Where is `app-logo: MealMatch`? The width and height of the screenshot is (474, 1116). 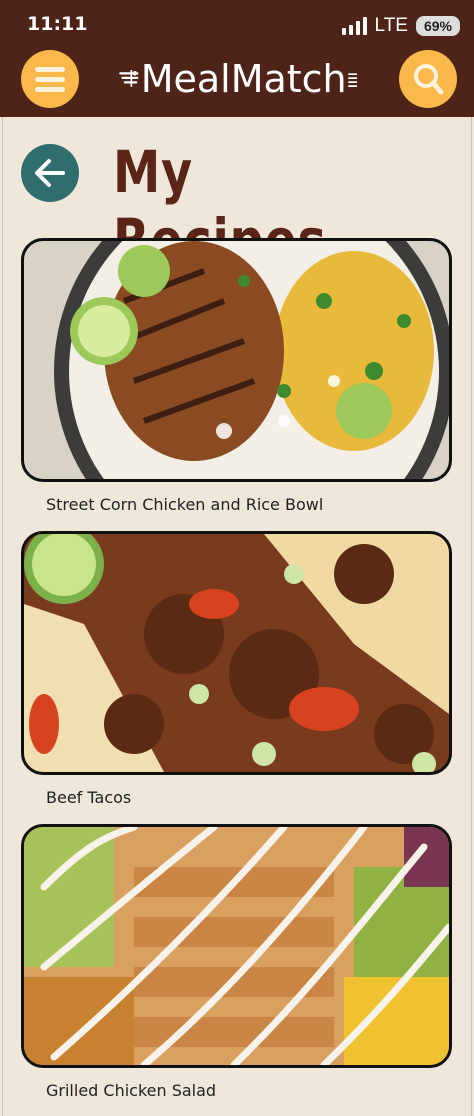
app-logo: MealMatch is located at coordinates (238, 79).